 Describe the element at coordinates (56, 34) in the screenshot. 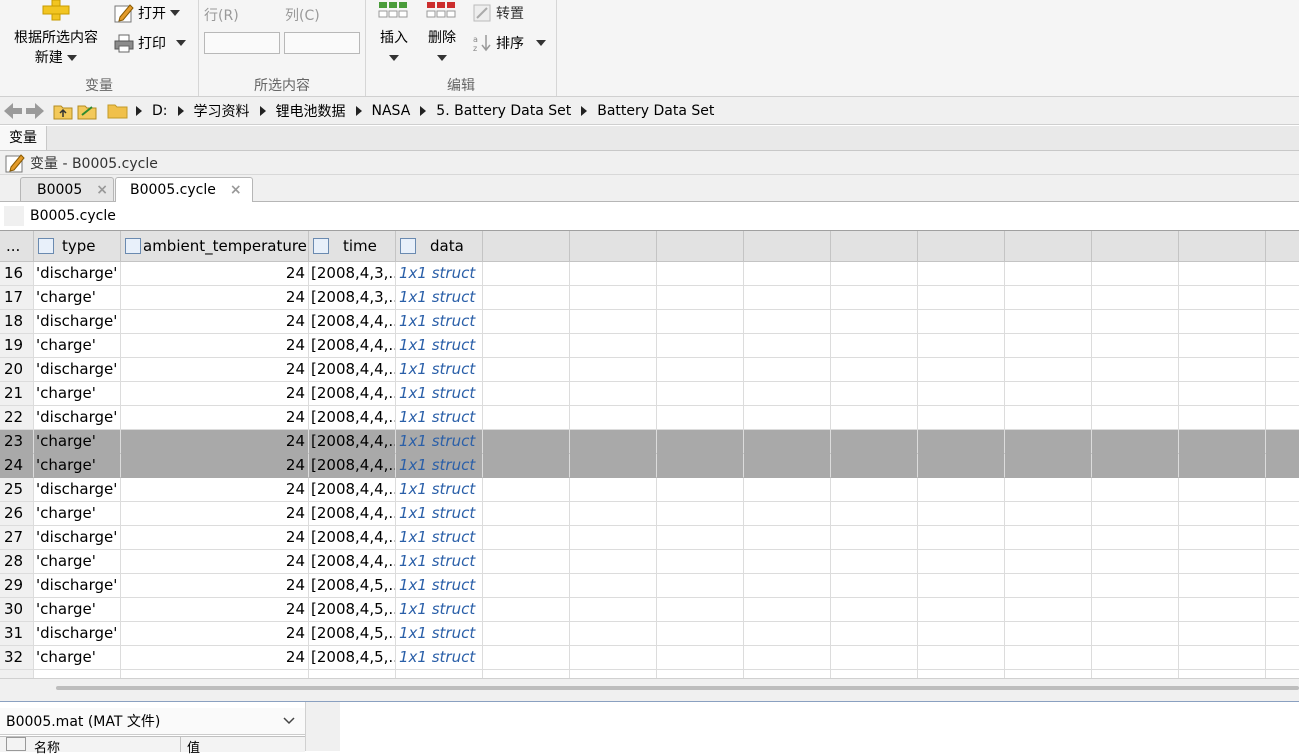

I see `new-from-selection-button: 根据所选内容 新建` at that location.